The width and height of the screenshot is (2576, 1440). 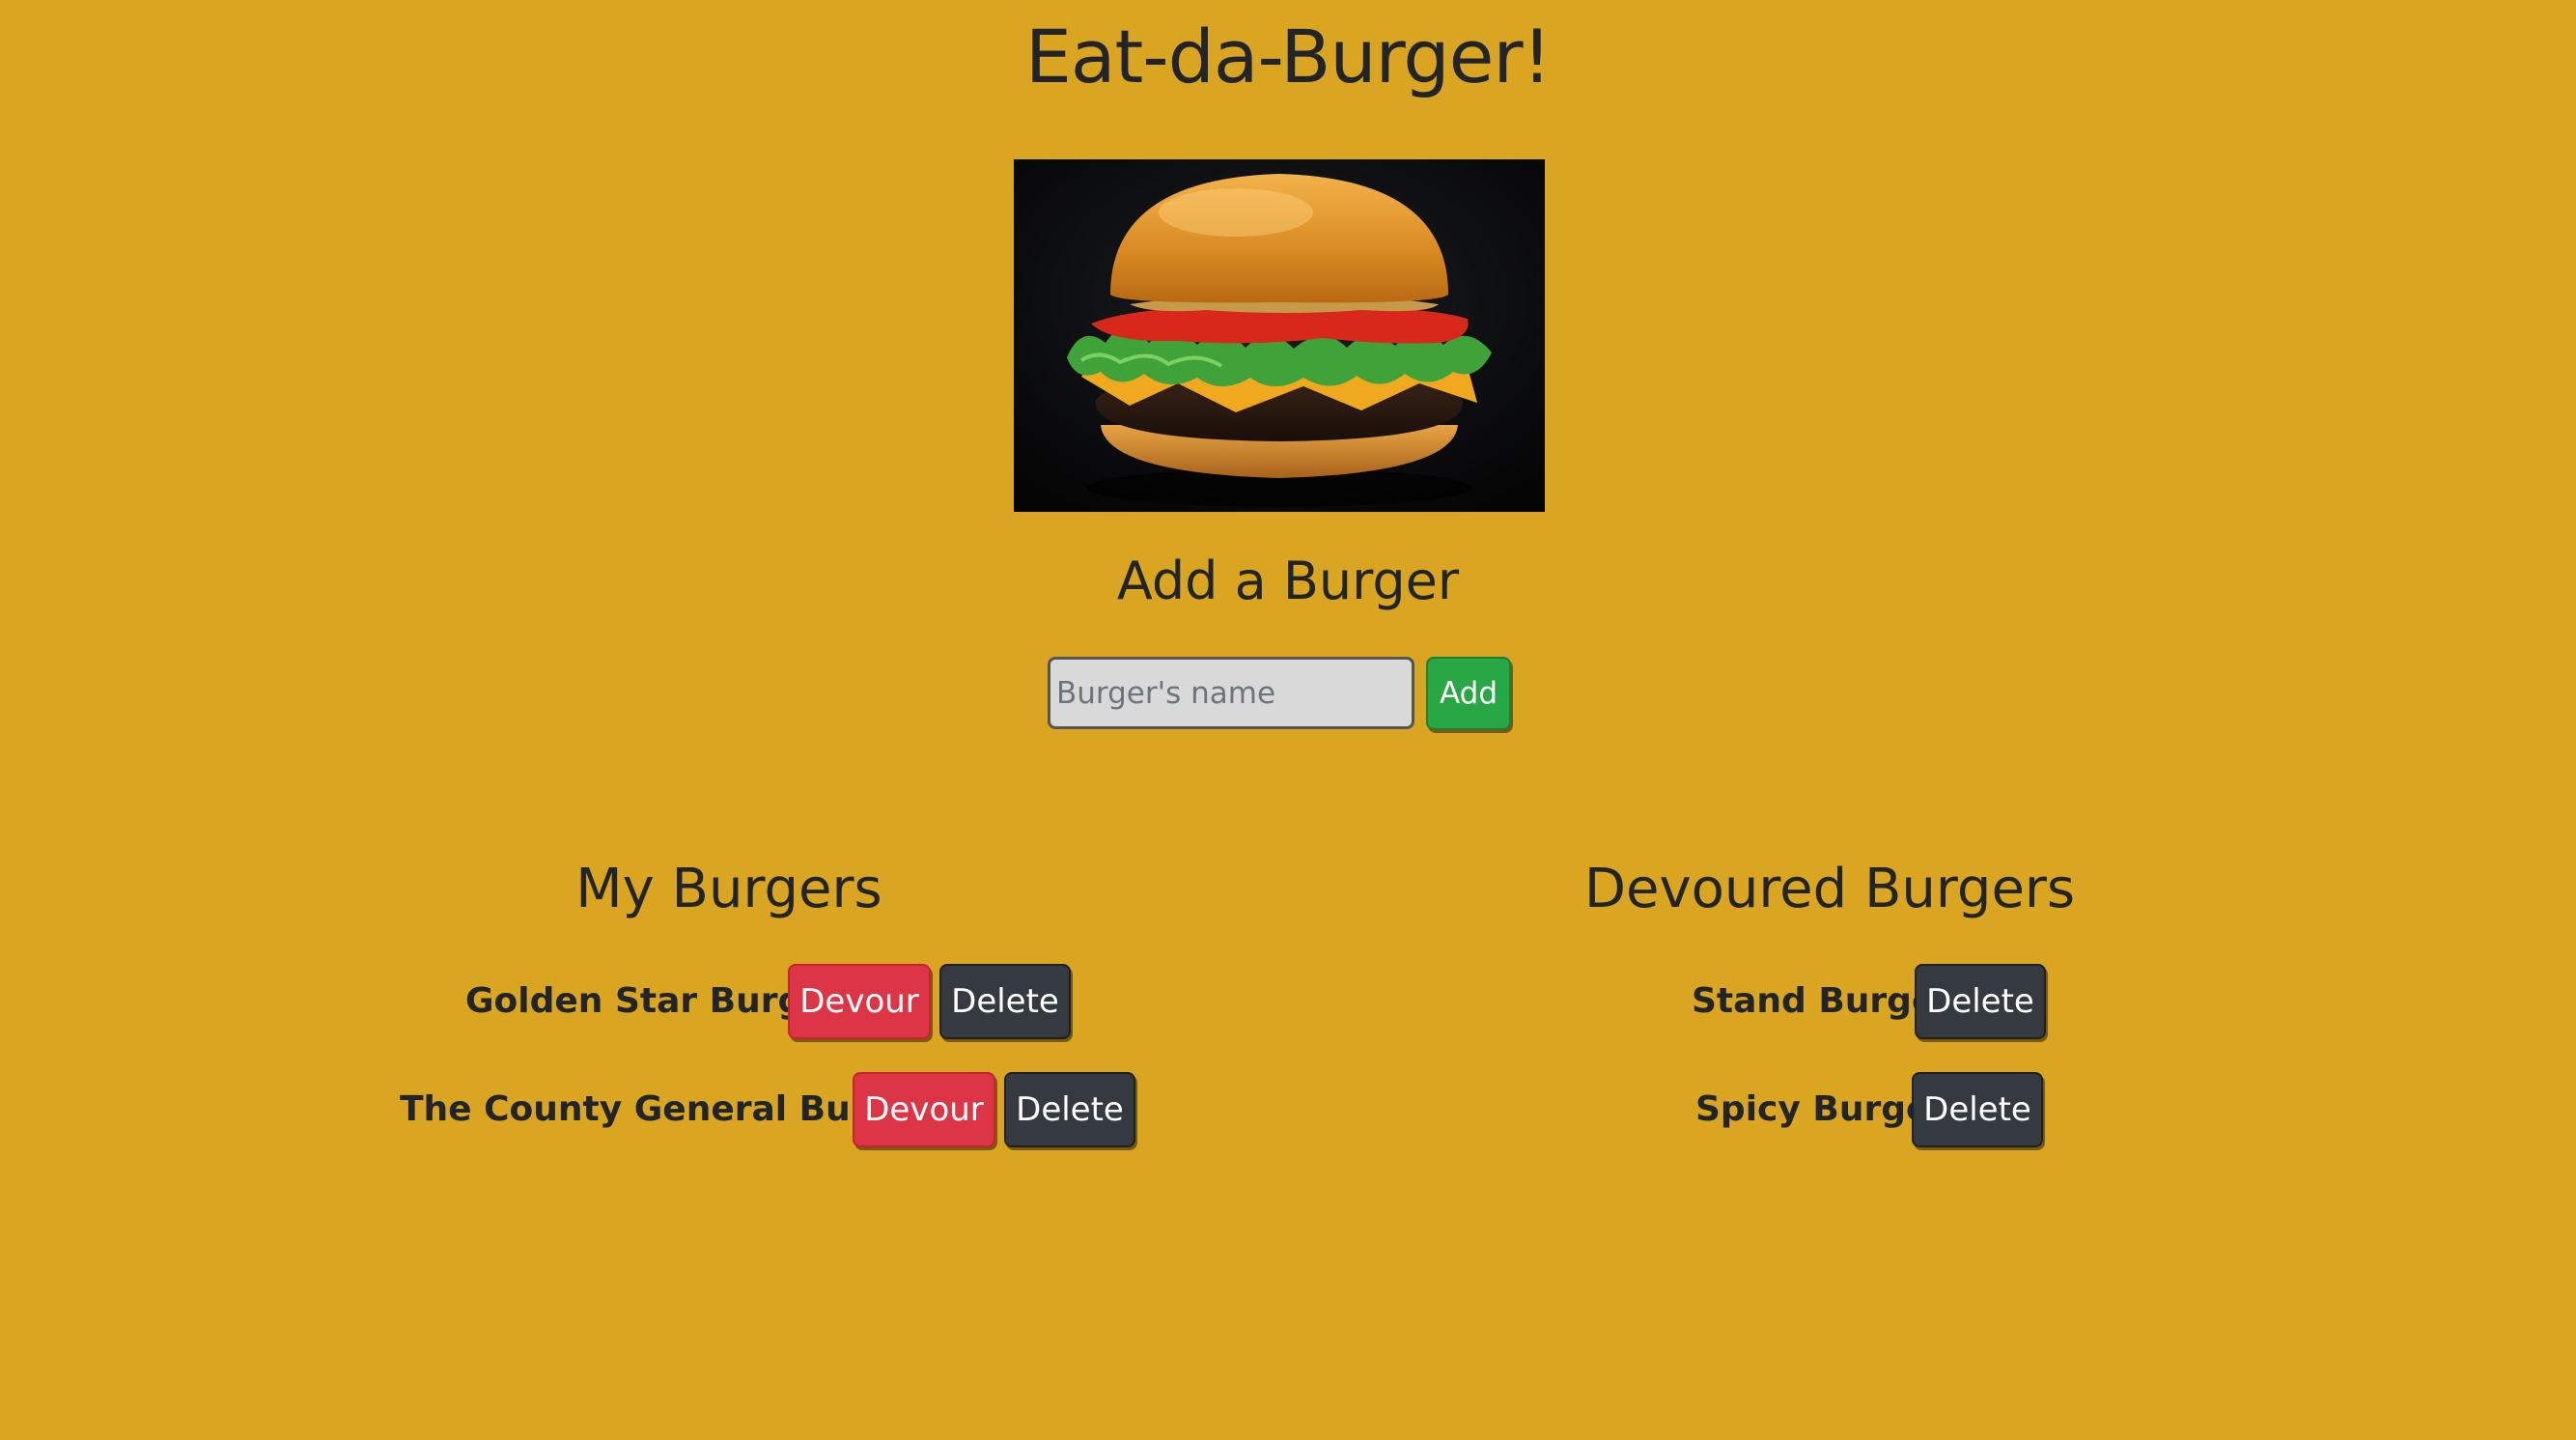 I want to click on my-burgers-title: My Burgers, so click(x=729, y=889).